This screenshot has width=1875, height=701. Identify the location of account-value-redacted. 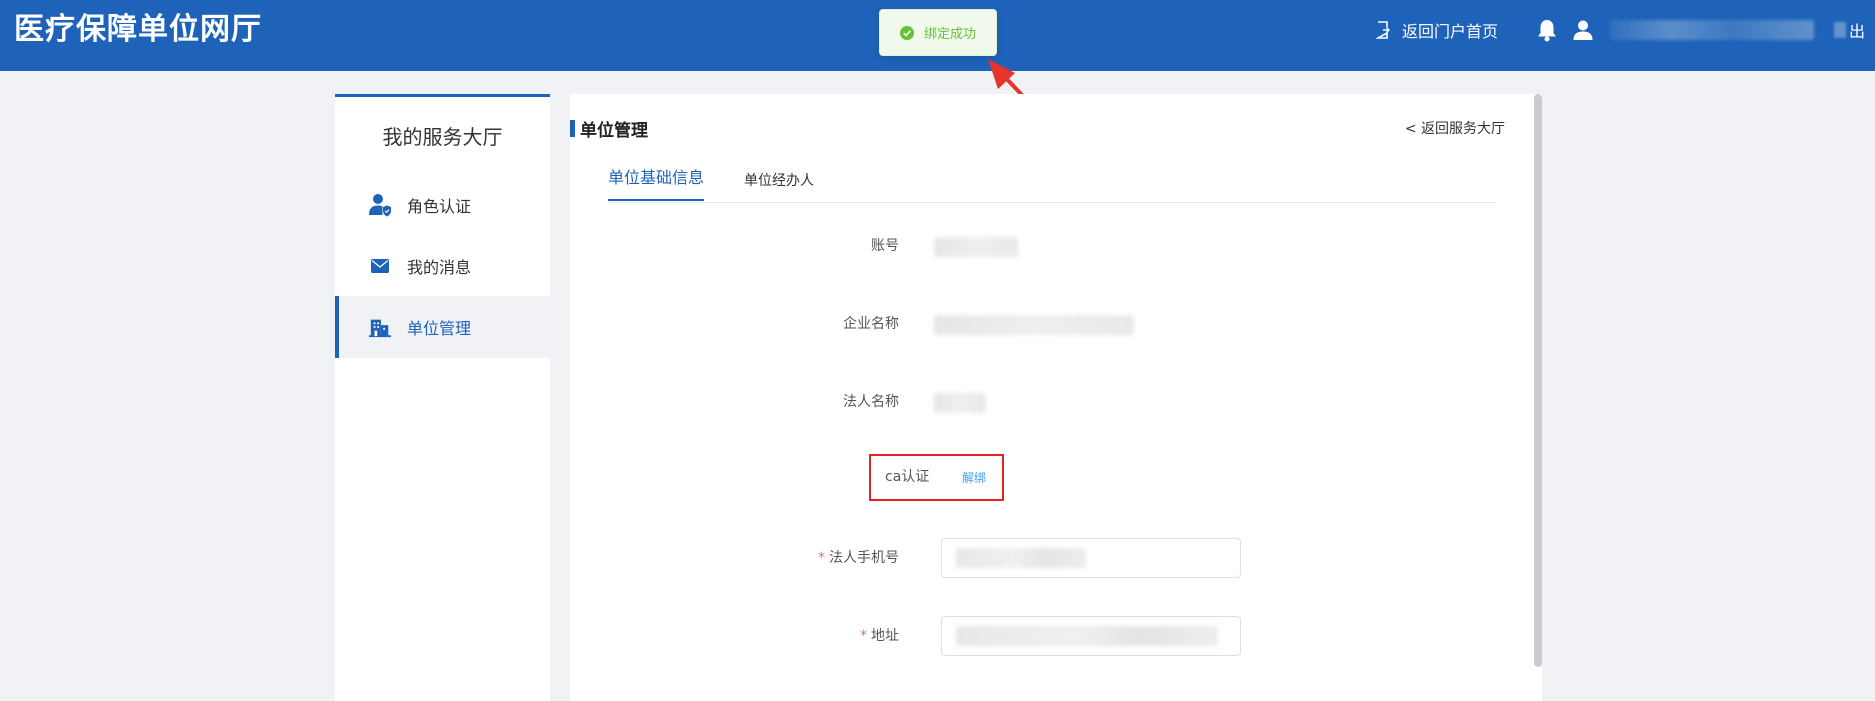
(976, 247).